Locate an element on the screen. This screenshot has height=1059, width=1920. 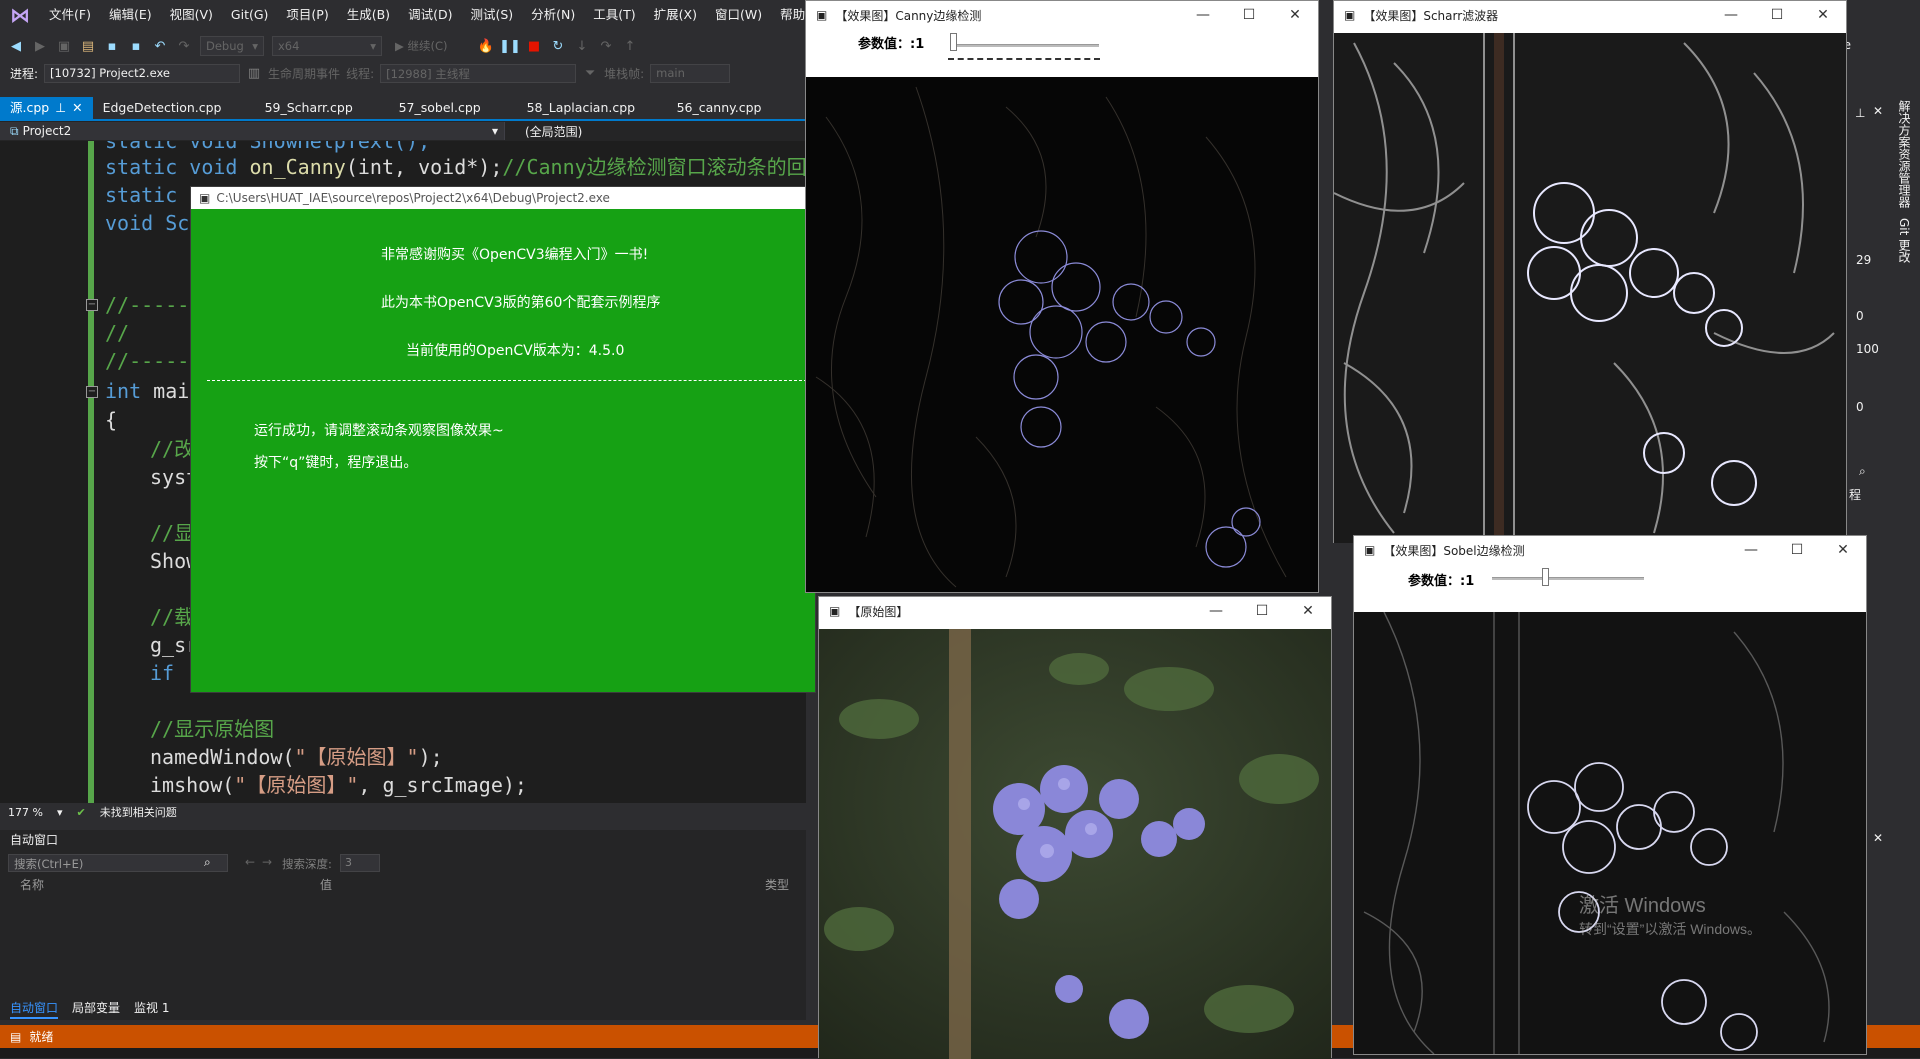
step-over-icon: ↷ is located at coordinates (606, 46).